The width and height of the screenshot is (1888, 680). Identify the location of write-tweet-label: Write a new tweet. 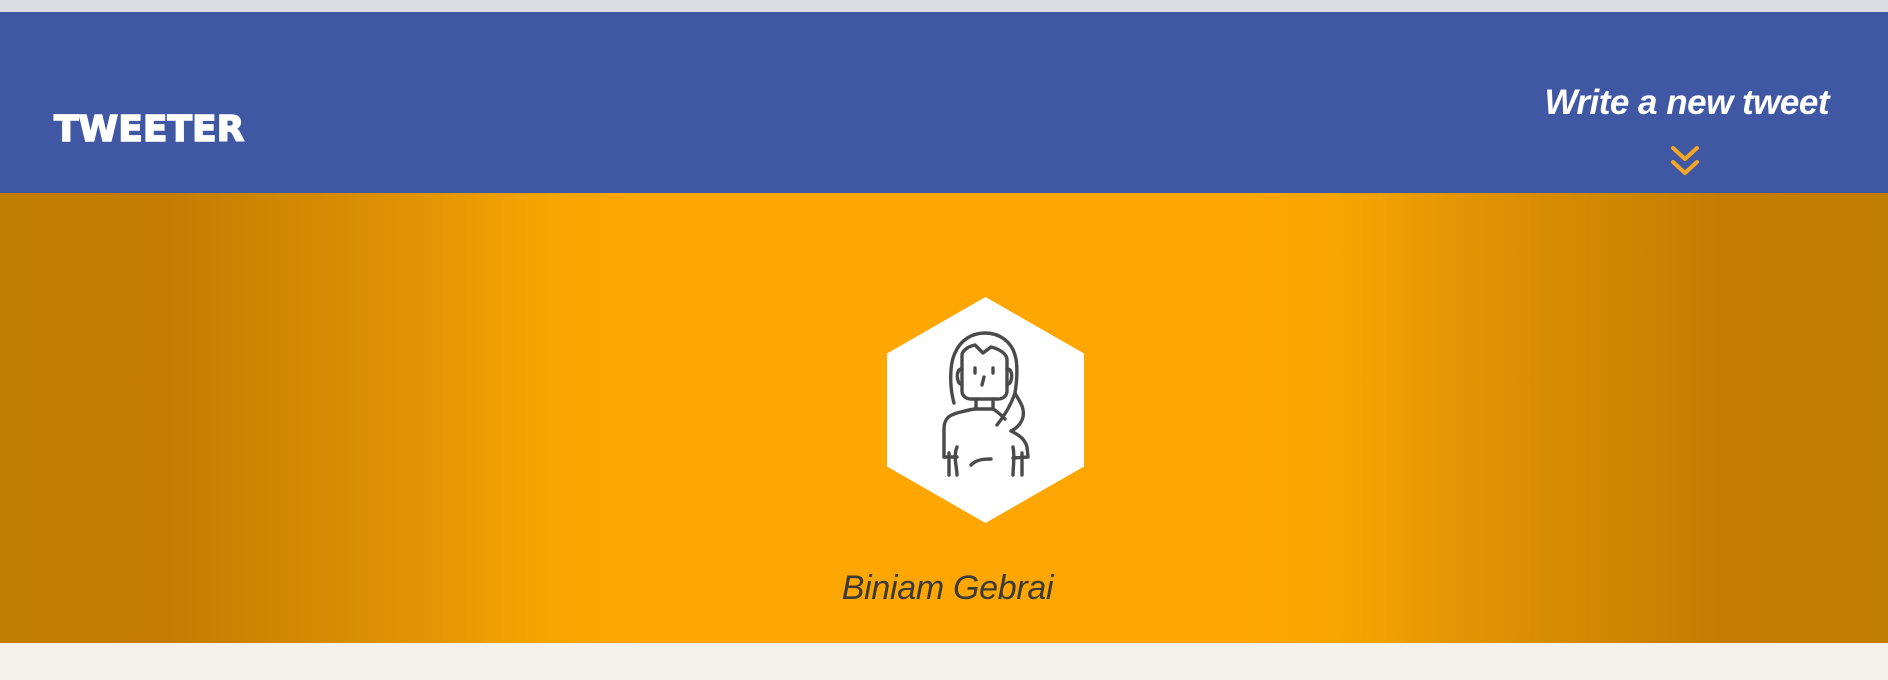
(1679, 103).